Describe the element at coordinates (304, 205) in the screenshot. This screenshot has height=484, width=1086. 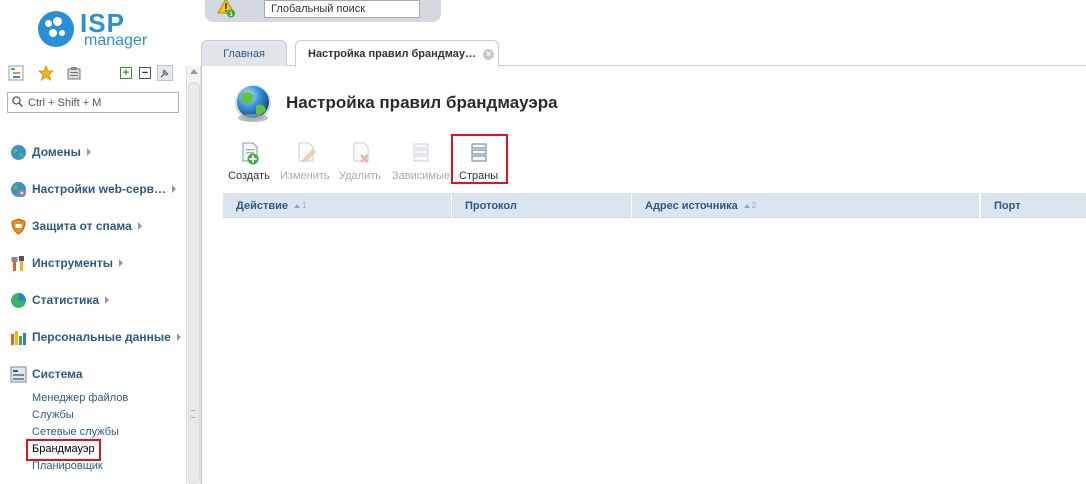
I see `sort-order: 1` at that location.